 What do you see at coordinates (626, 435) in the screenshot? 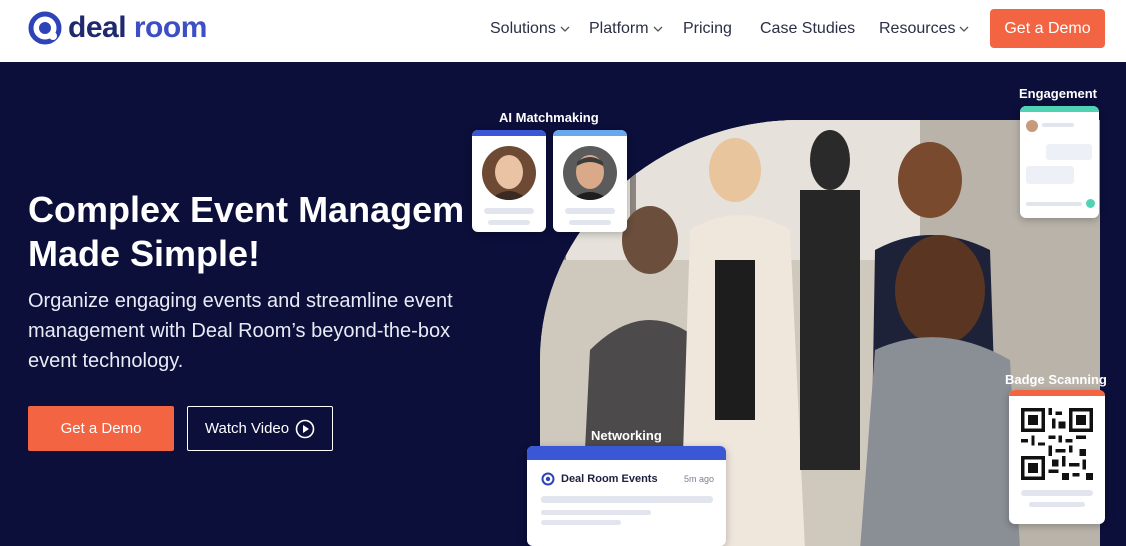
I see `networking-label: Networking` at bounding box center [626, 435].